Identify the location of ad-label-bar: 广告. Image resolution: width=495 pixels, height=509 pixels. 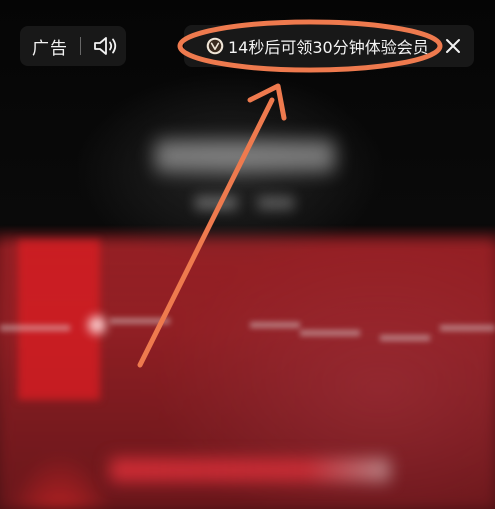
(73, 46).